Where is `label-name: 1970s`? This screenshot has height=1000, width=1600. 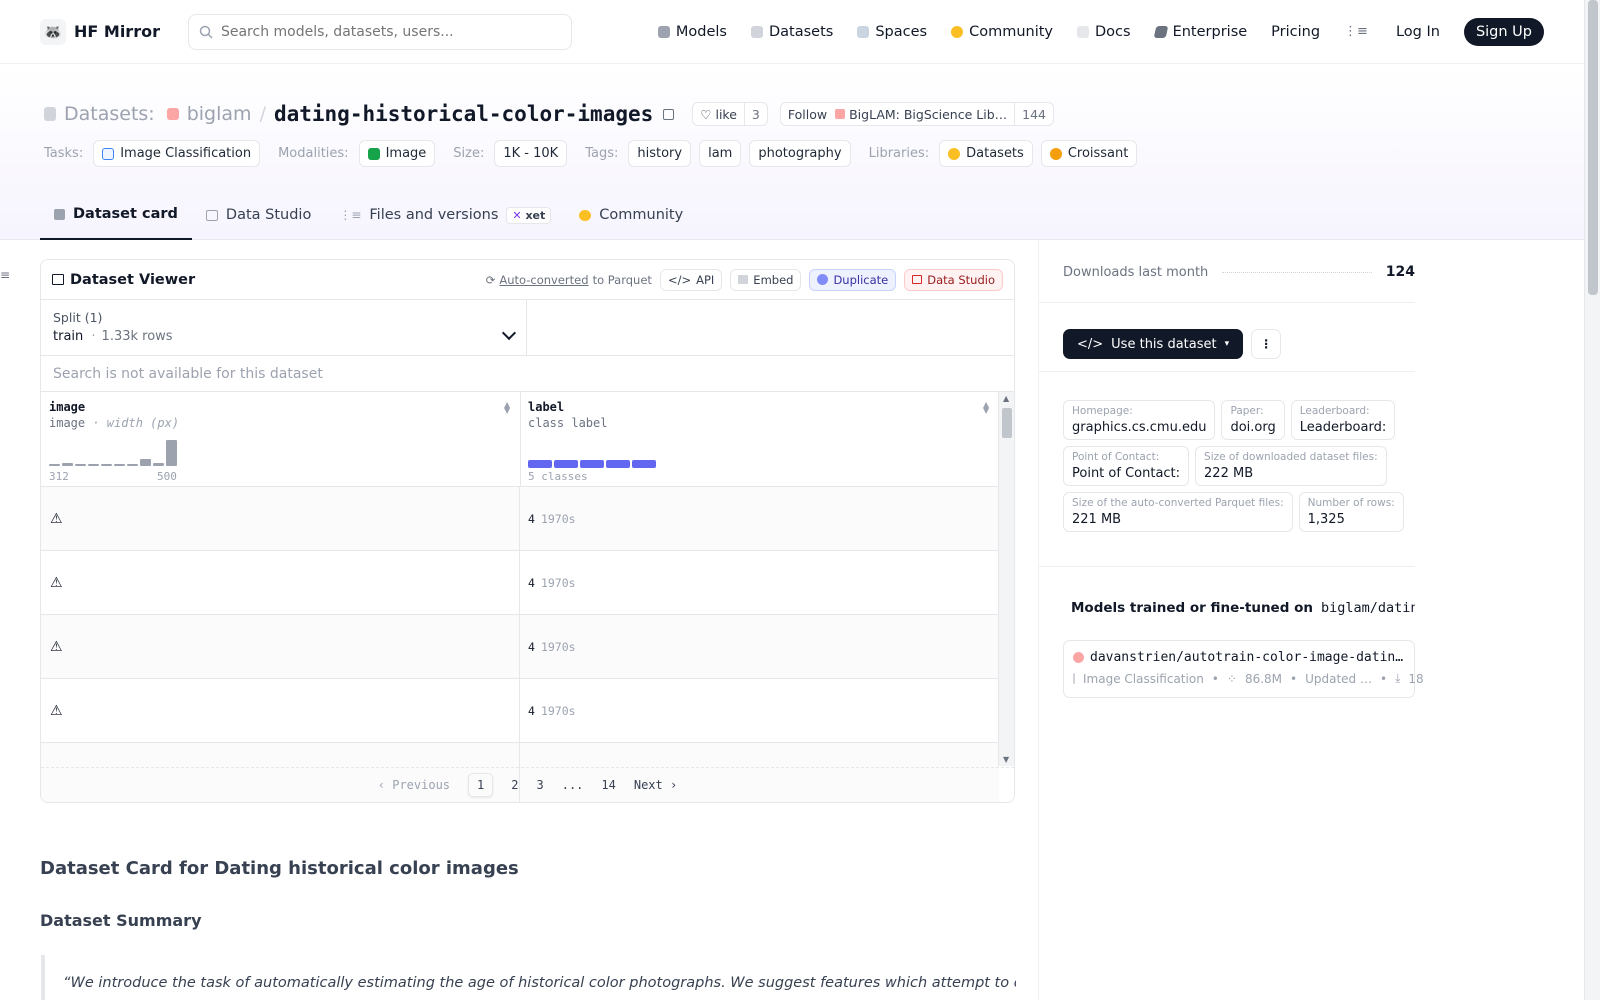 label-name: 1970s is located at coordinates (558, 710).